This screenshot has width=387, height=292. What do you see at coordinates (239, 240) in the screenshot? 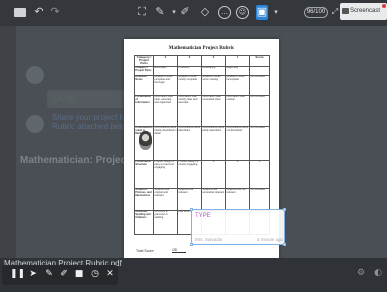
I see `comment-row: Mrs. Salvador a minute ago` at bounding box center [239, 240].